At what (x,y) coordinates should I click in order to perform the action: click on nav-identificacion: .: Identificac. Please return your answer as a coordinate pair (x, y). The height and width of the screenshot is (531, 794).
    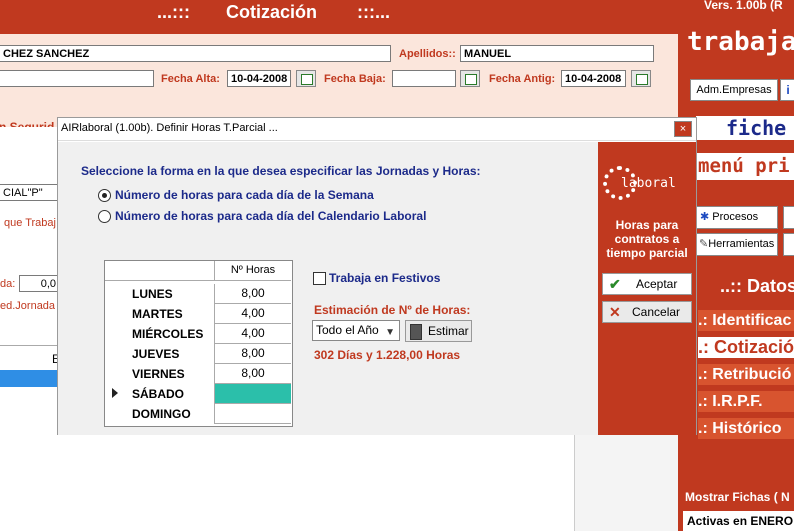
    Looking at the image, I should click on (746, 320).